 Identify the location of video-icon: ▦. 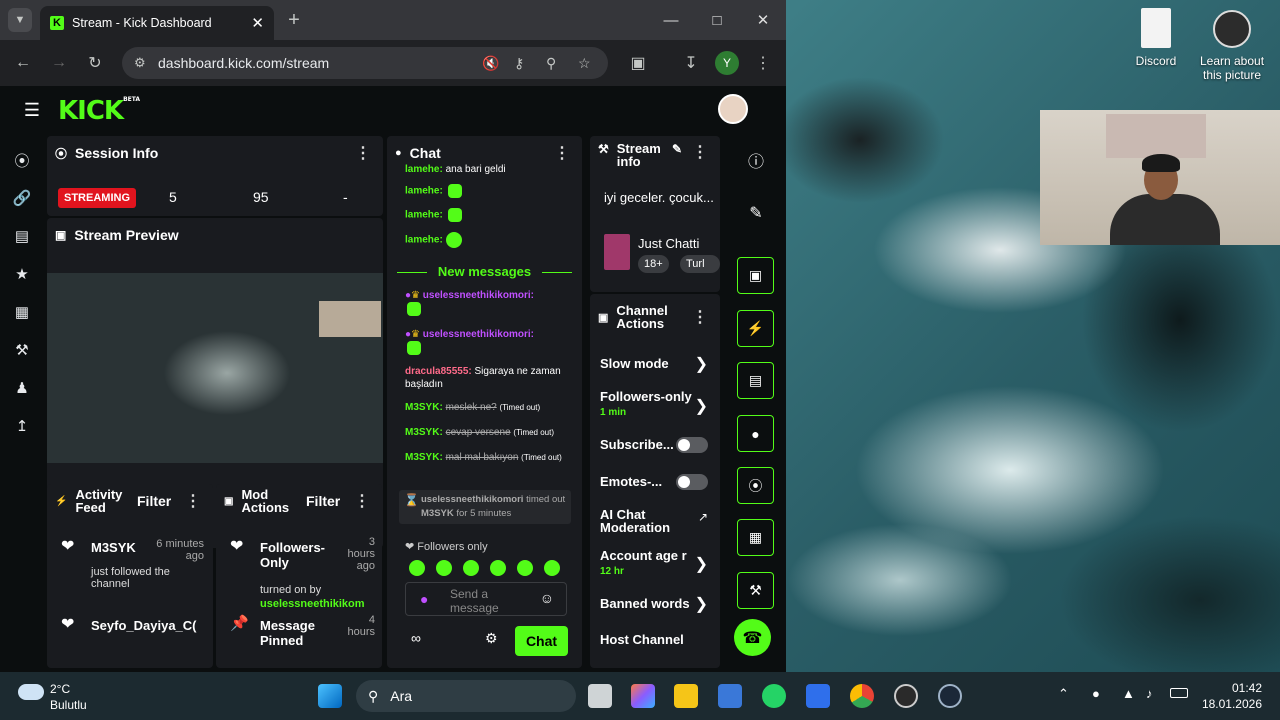
(22, 312).